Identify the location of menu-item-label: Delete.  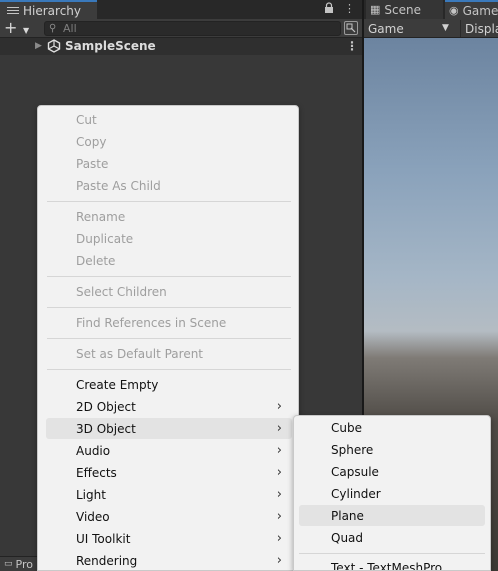
(96, 260).